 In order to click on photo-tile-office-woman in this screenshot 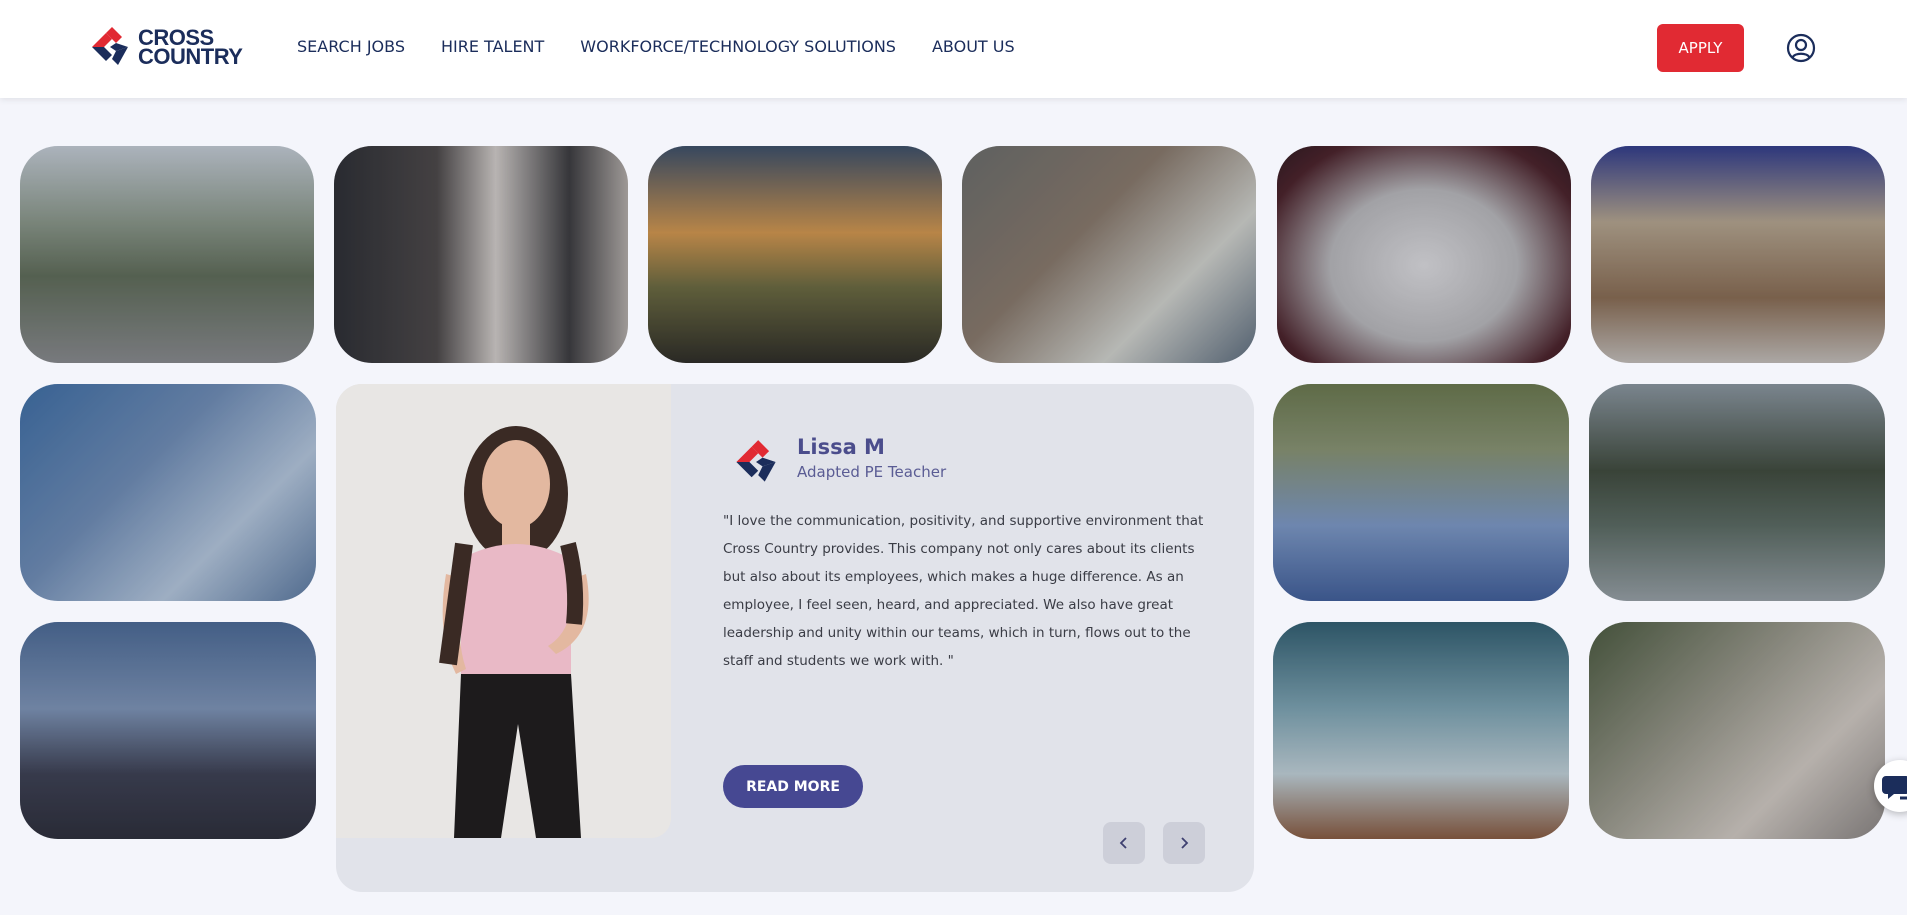, I will do `click(481, 254)`.